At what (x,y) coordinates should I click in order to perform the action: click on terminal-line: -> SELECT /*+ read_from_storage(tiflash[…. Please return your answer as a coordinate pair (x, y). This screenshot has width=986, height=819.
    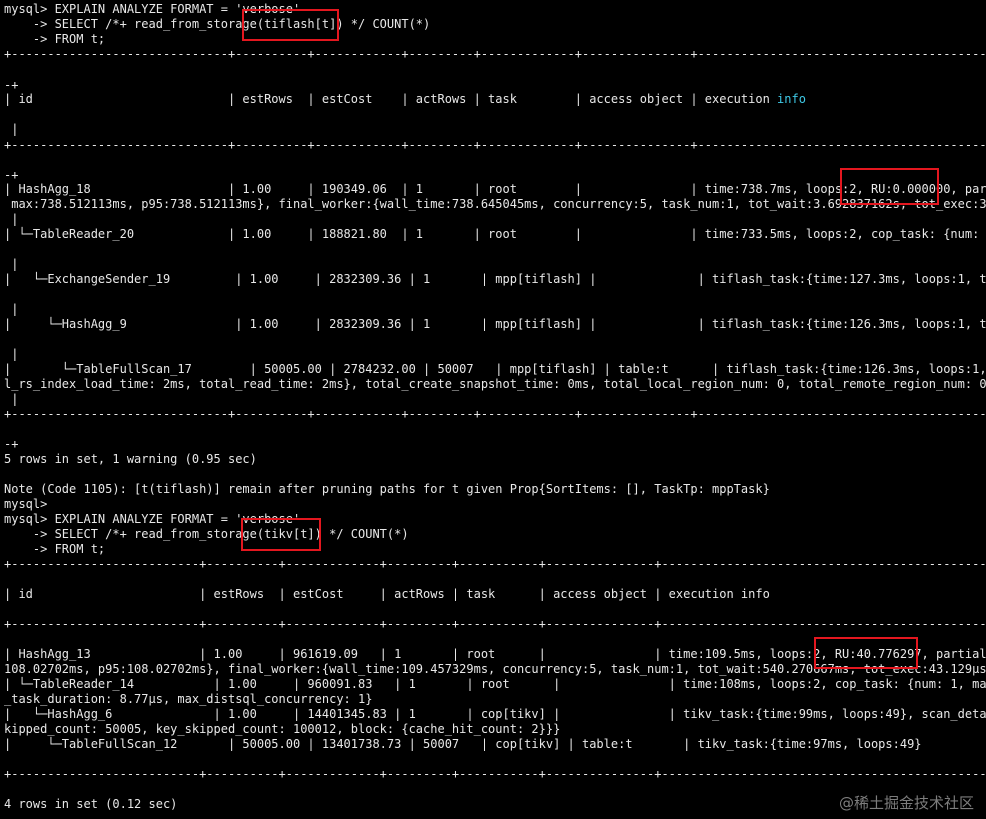
    Looking at the image, I should click on (217, 24).